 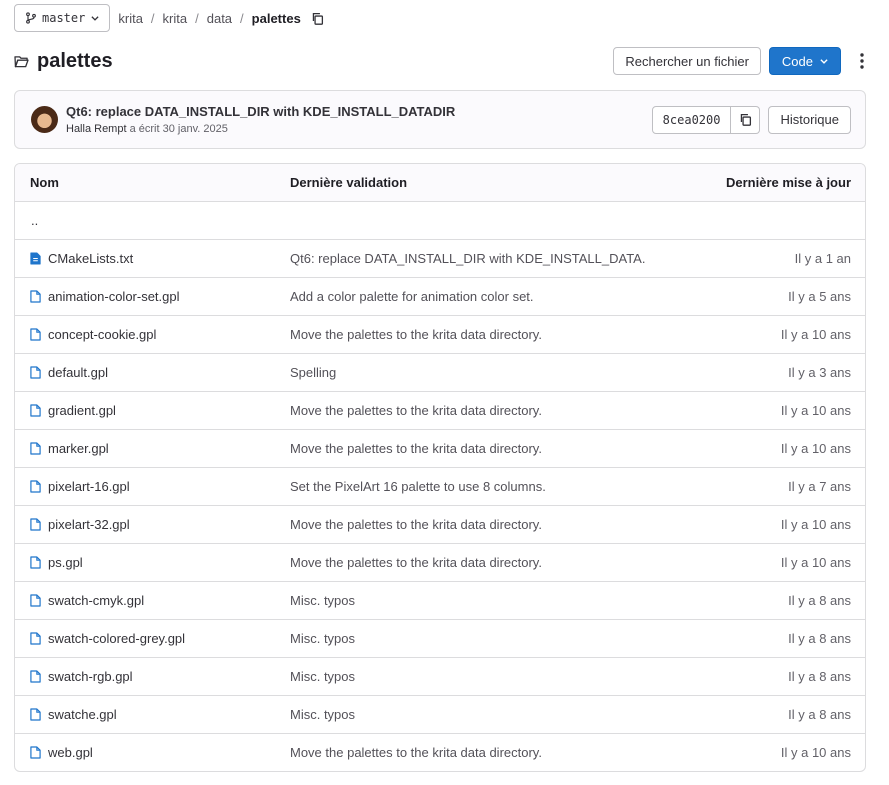 I want to click on parent-dir-row: .., so click(x=440, y=220).